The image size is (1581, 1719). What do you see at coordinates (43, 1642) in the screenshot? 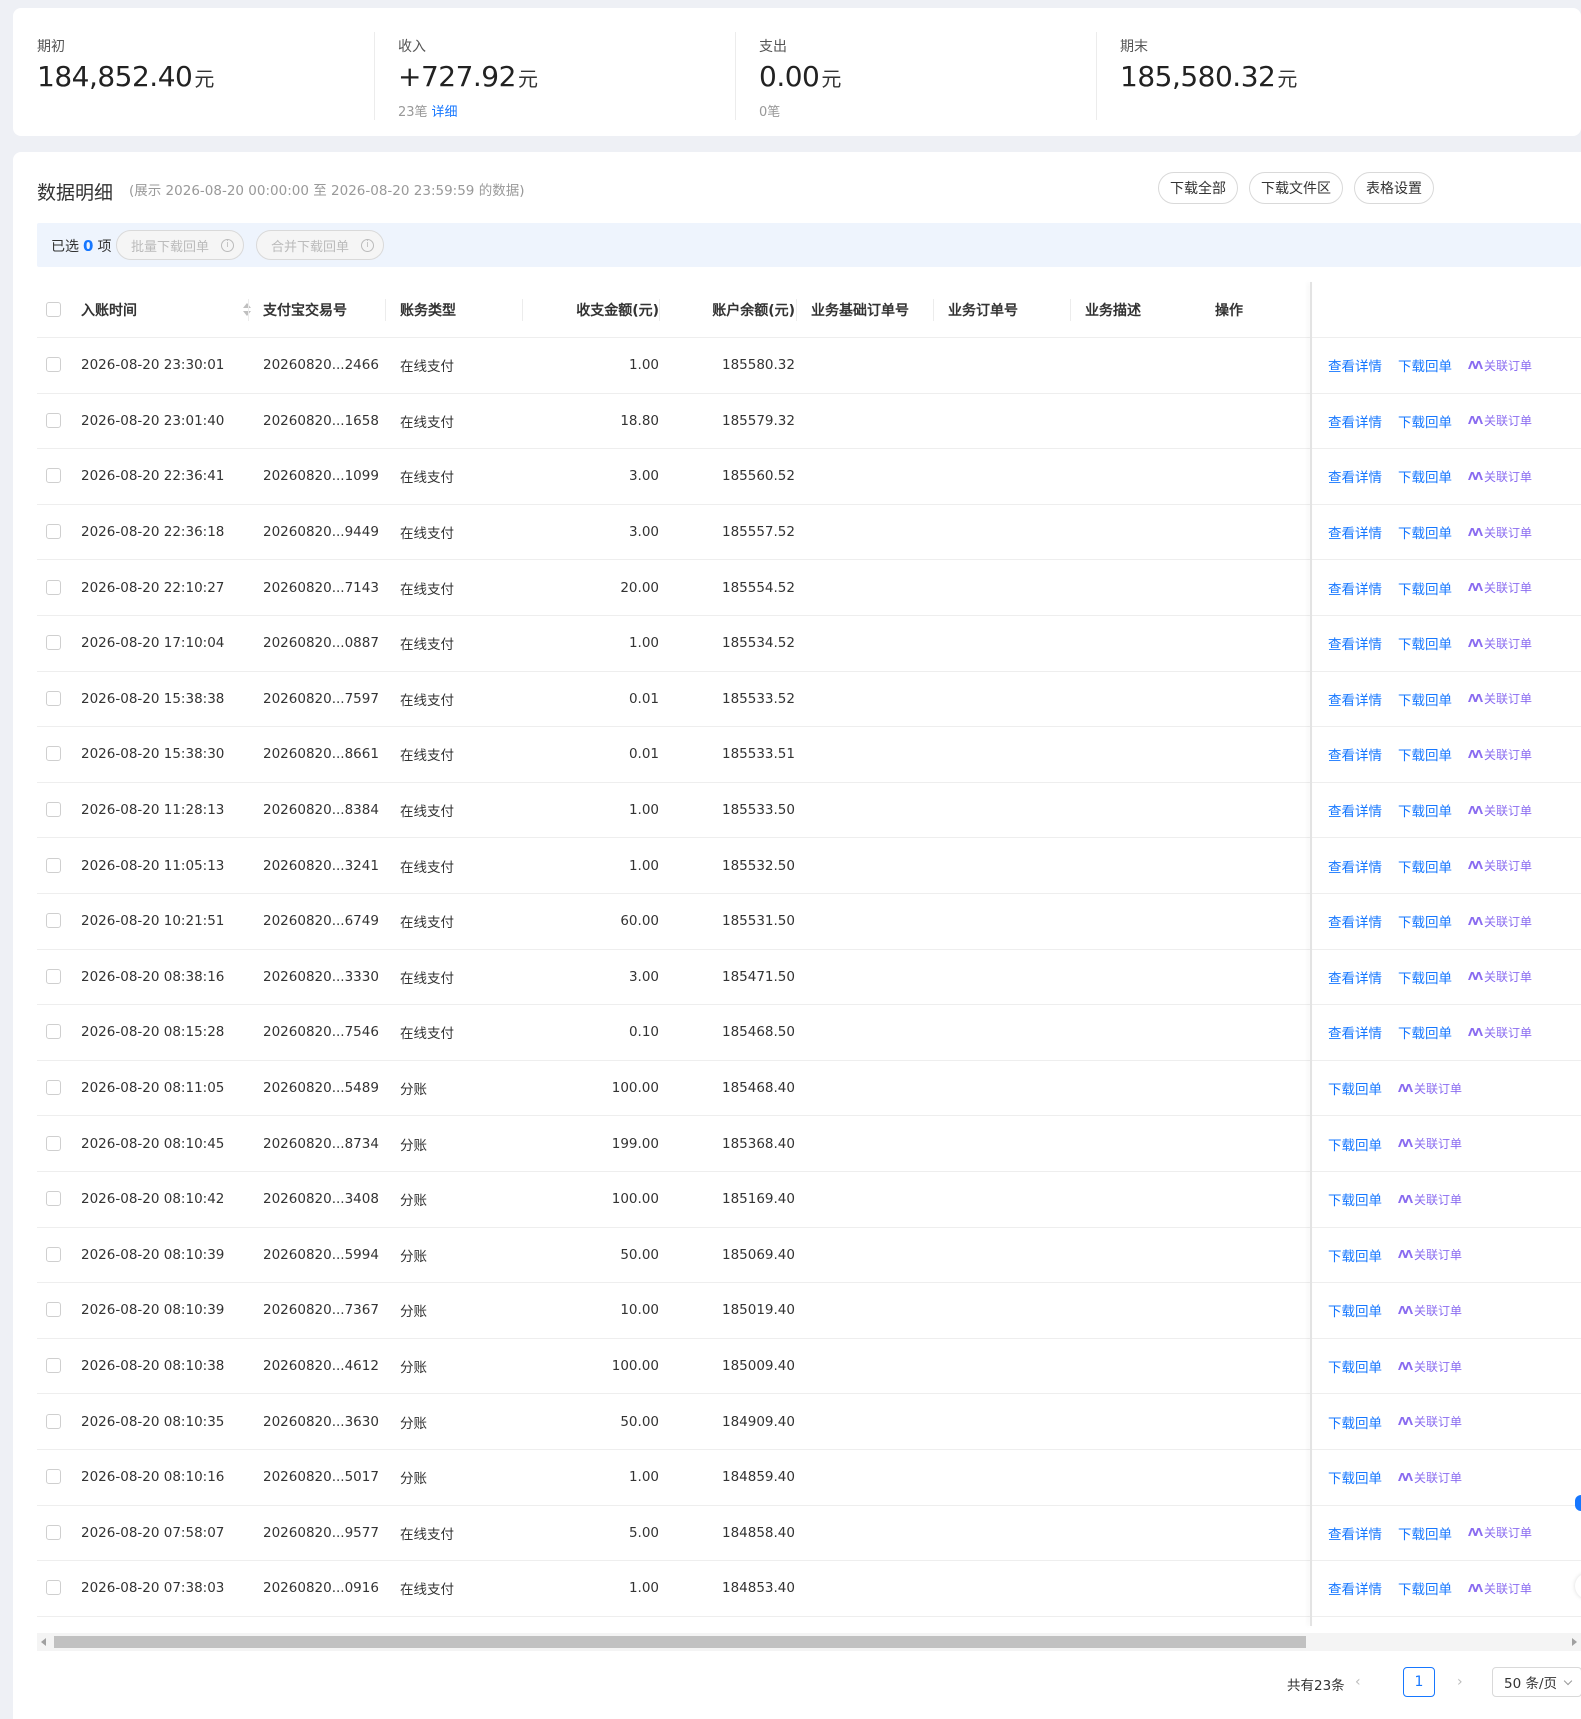
I see `scroll-left-arrow-icon` at bounding box center [43, 1642].